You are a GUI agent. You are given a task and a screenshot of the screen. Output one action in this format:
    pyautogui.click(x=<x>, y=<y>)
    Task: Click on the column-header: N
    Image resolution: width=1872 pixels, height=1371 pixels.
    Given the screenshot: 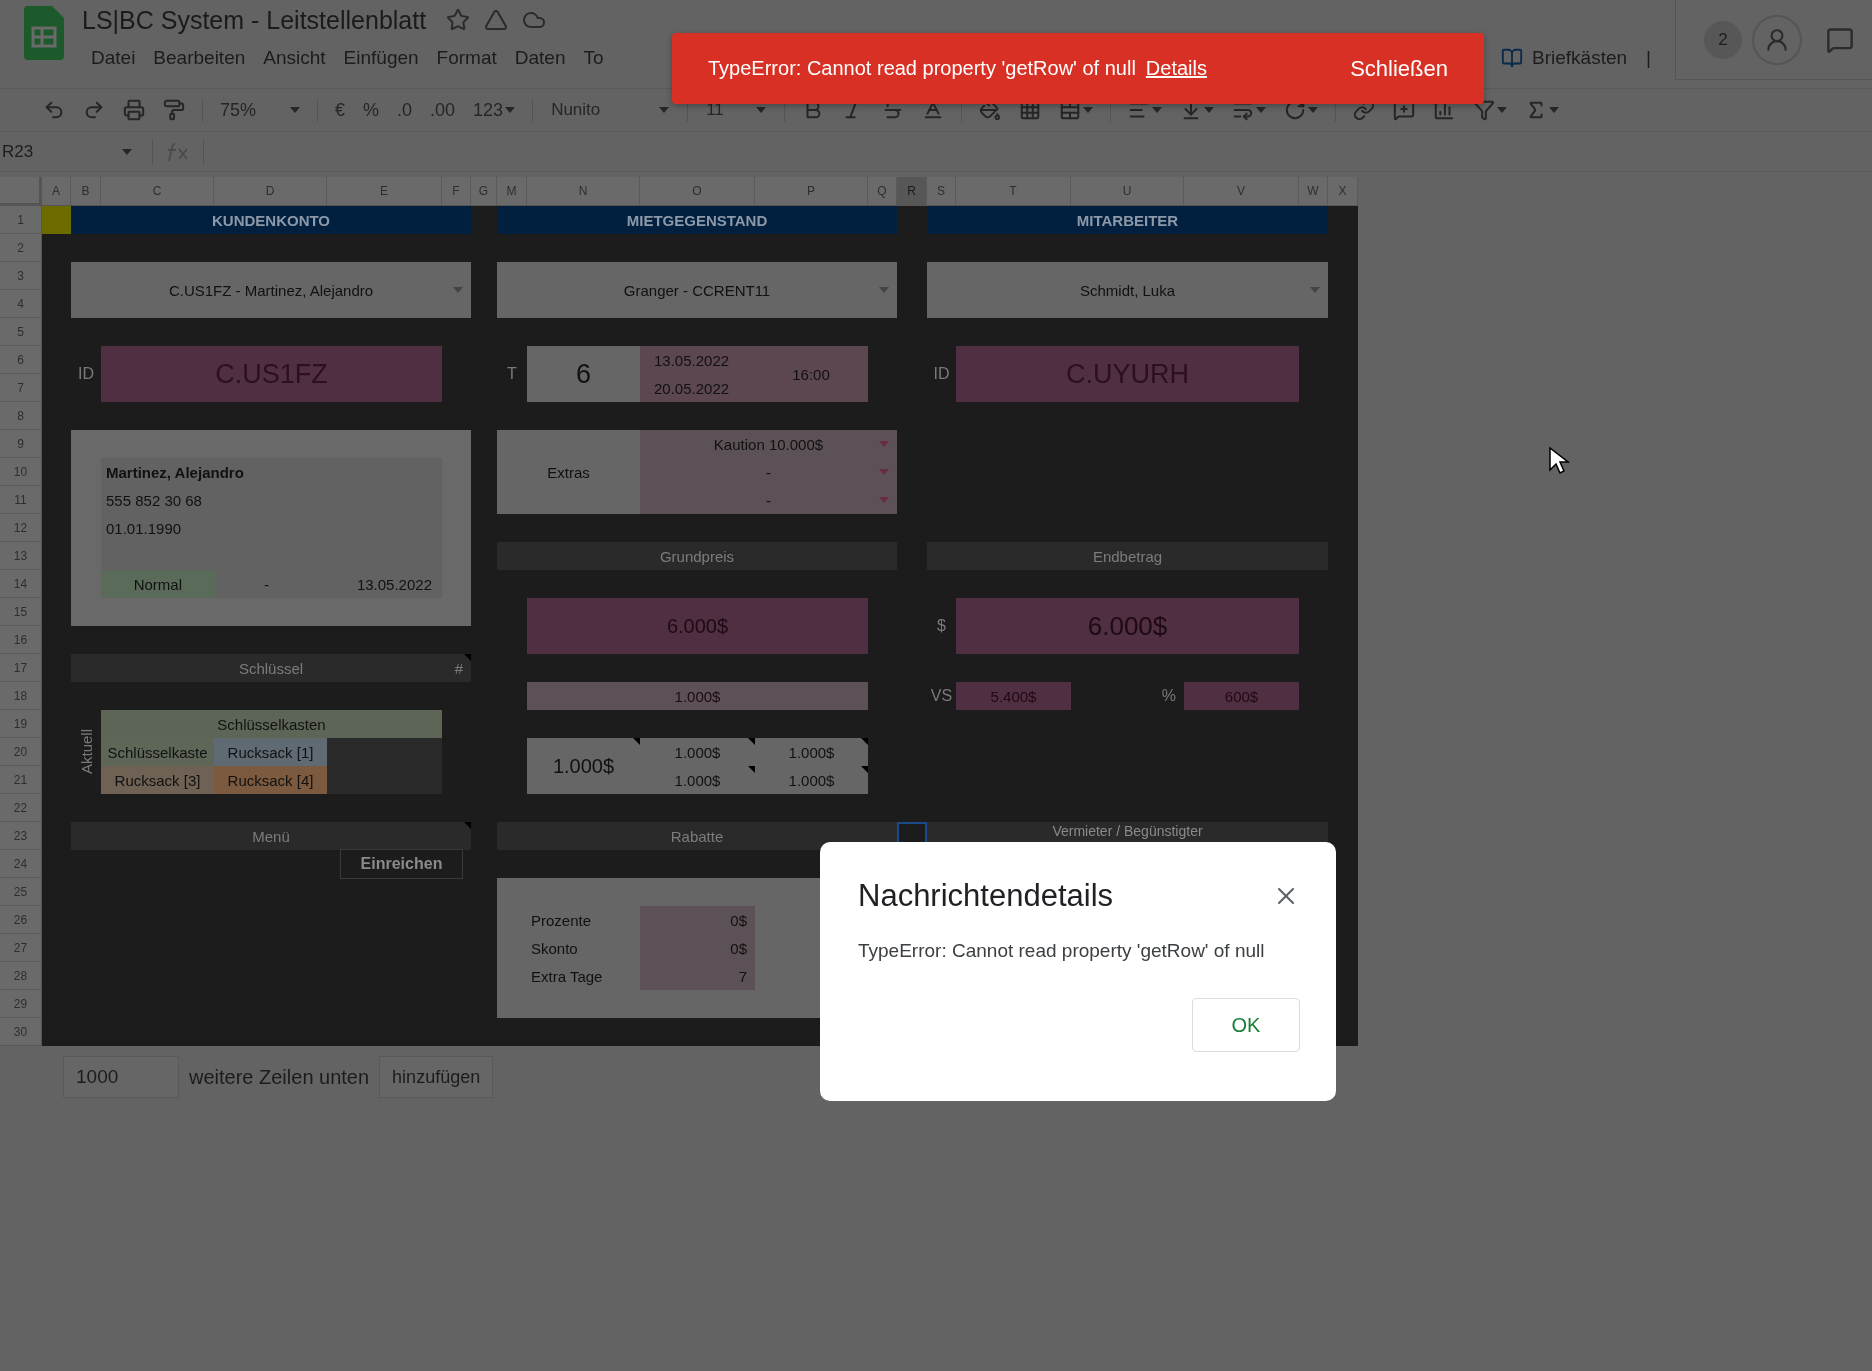 What is the action you would take?
    pyautogui.click(x=583, y=191)
    